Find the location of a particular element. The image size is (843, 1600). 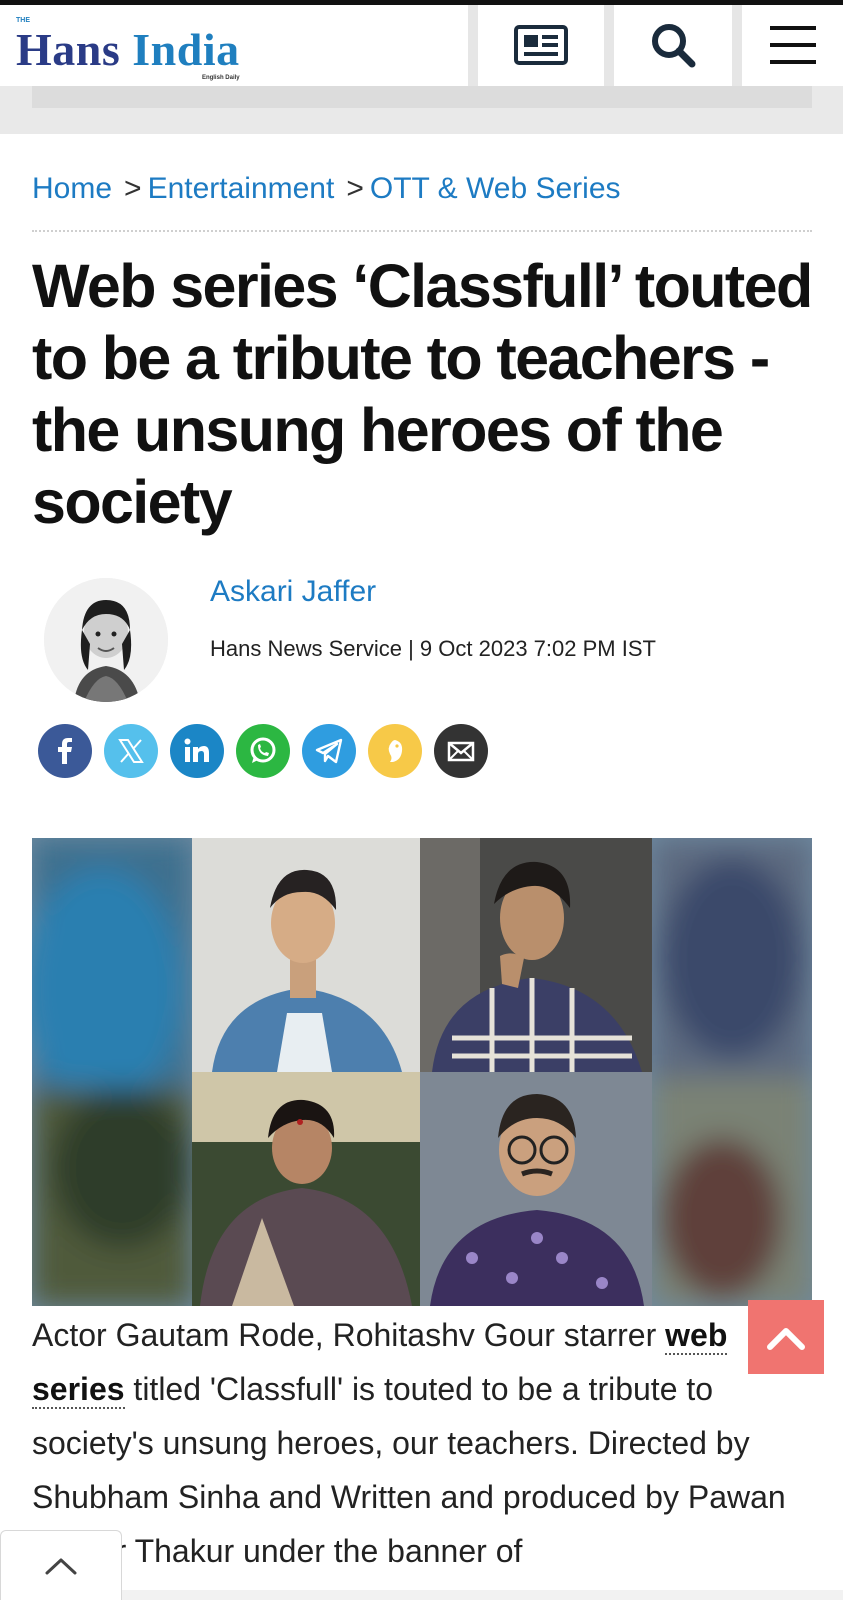

bottom-expand-tab is located at coordinates (61, 1565).